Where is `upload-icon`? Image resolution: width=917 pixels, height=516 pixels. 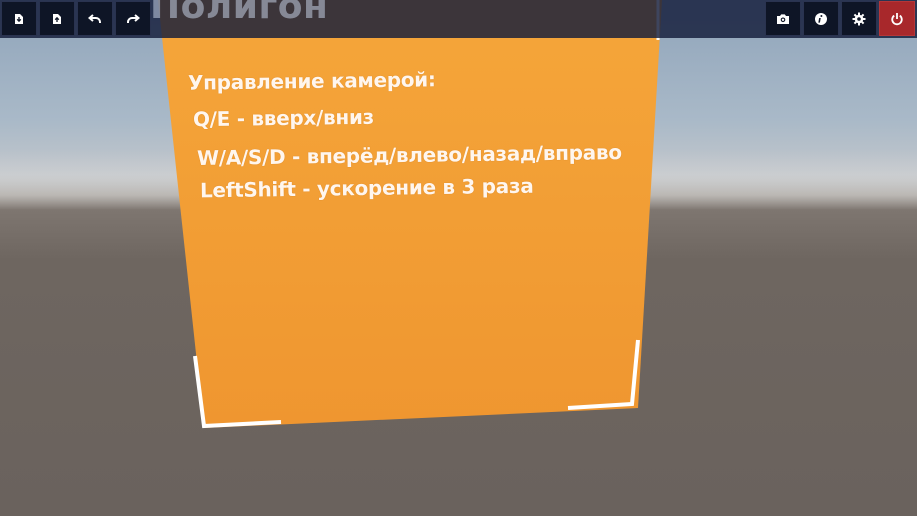 upload-icon is located at coordinates (57, 18).